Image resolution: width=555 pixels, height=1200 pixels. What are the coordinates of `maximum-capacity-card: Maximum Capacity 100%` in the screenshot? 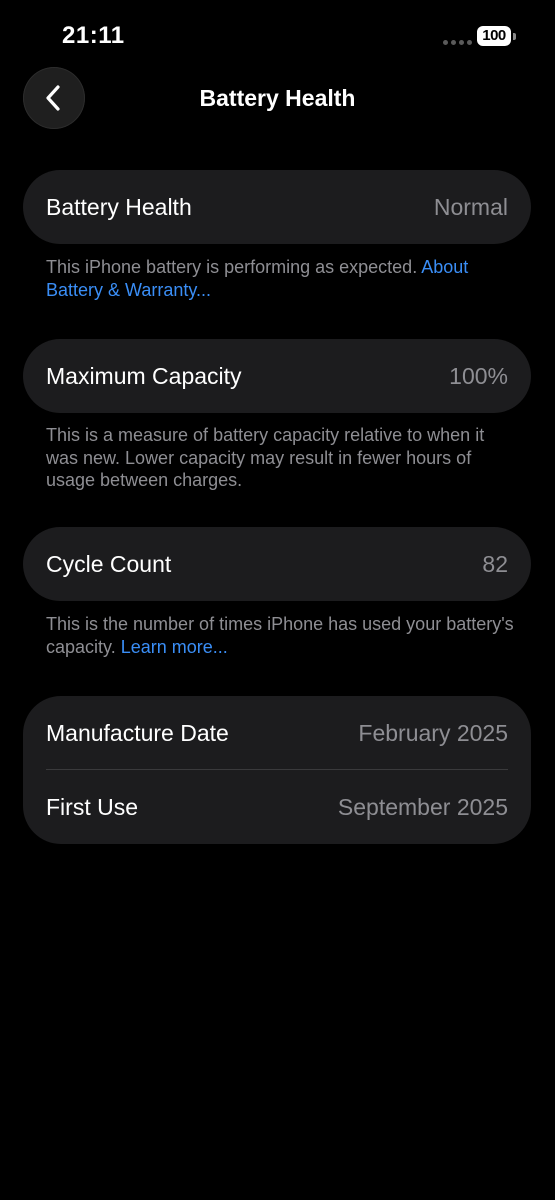 It's located at (277, 376).